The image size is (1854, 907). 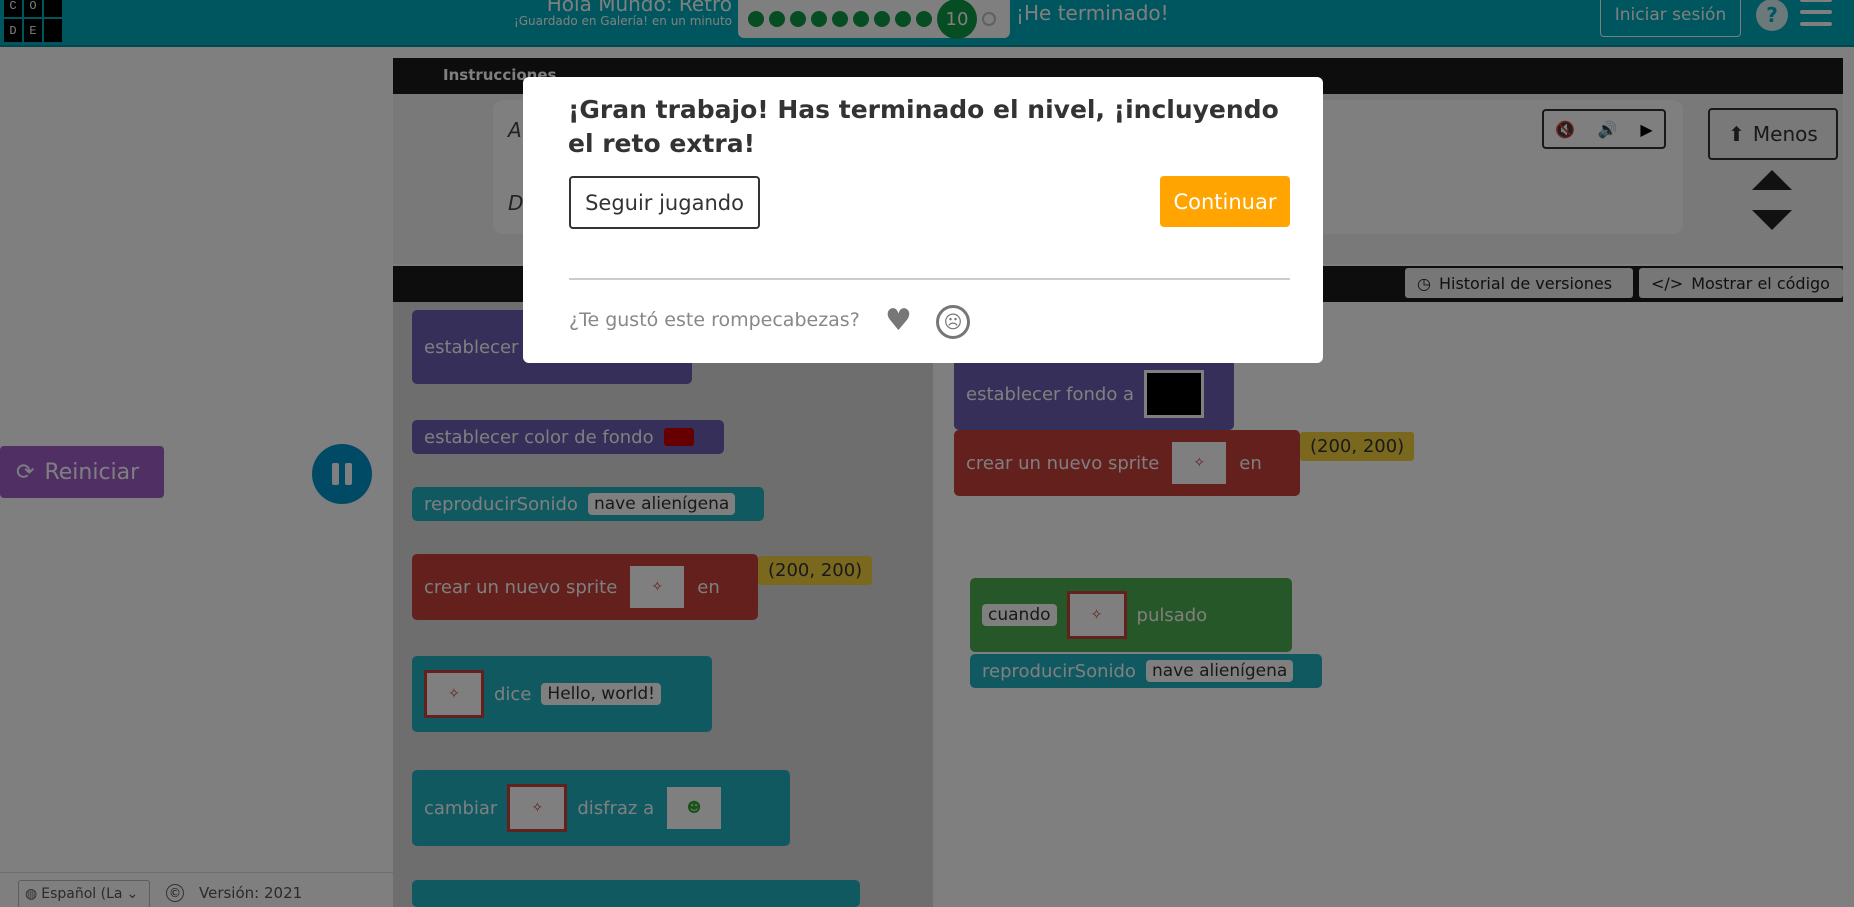 What do you see at coordinates (1225, 201) in the screenshot?
I see `continue-button: Continuar` at bounding box center [1225, 201].